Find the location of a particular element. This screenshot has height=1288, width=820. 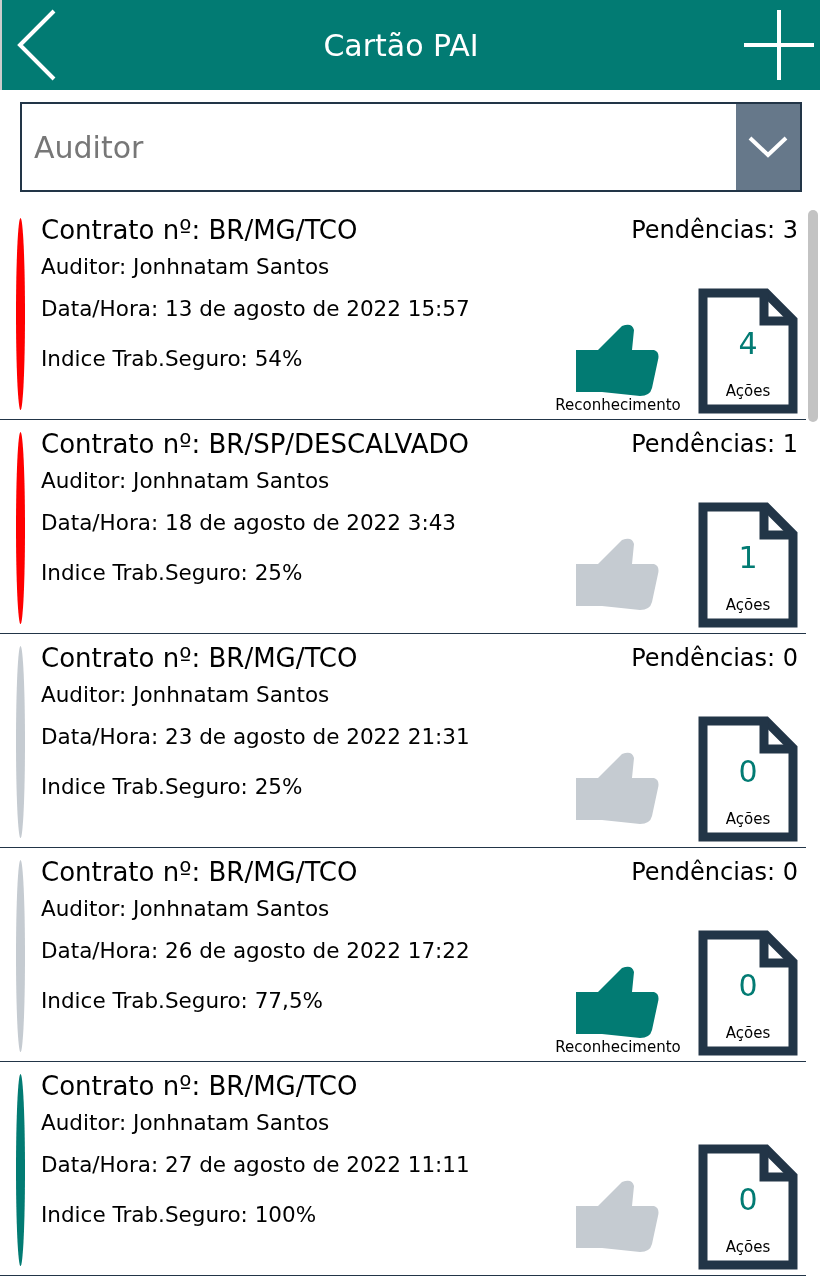

scrollbar-thumb is located at coordinates (813, 316).